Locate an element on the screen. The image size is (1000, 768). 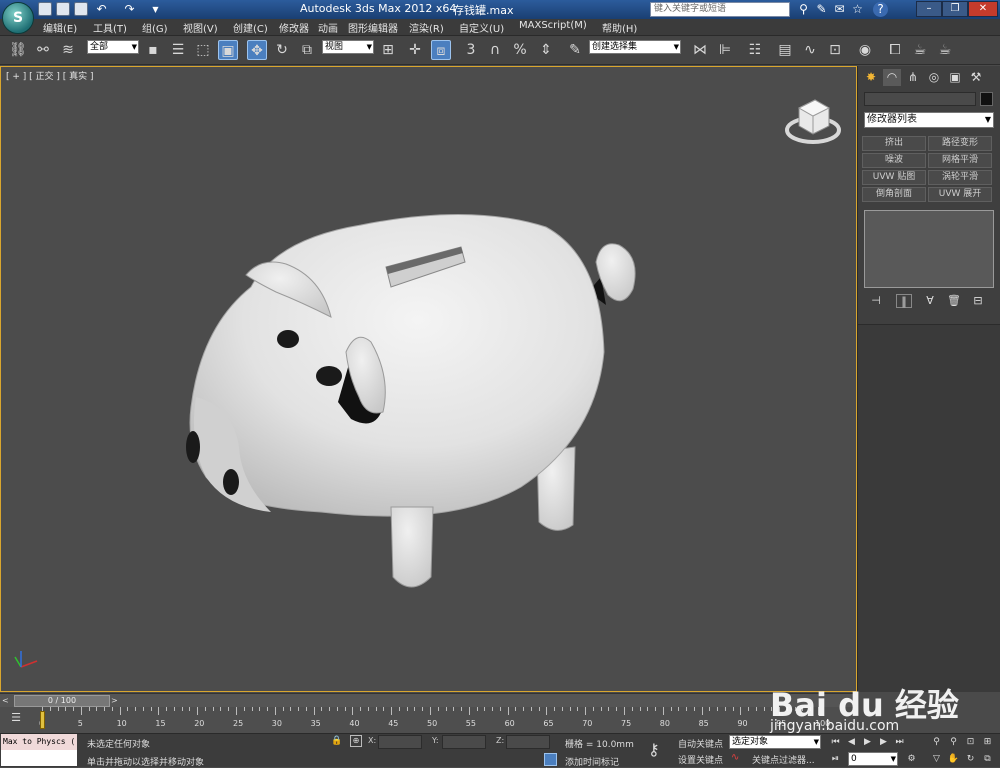
help-icon: ? is located at coordinates (880, 9).